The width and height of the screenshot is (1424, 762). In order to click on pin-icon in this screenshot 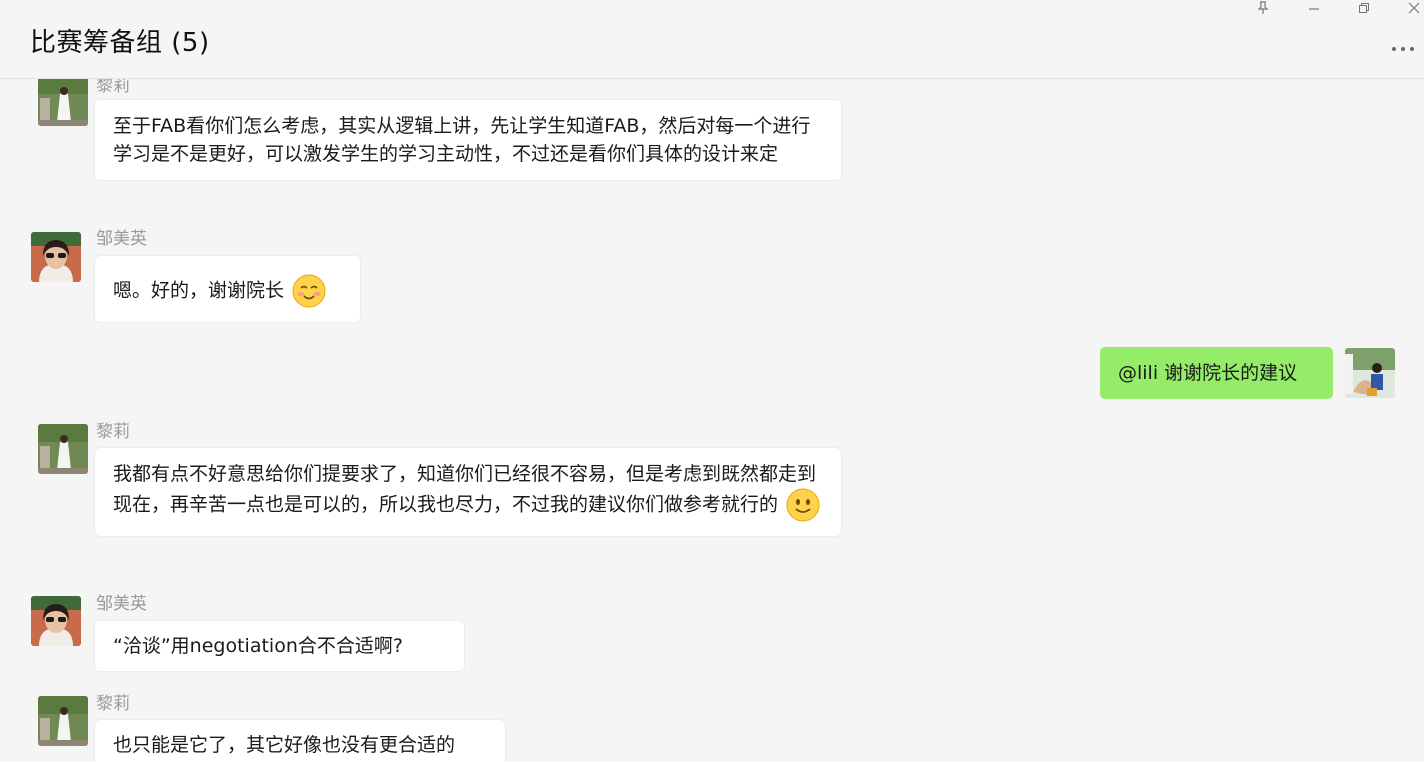, I will do `click(1263, 8)`.